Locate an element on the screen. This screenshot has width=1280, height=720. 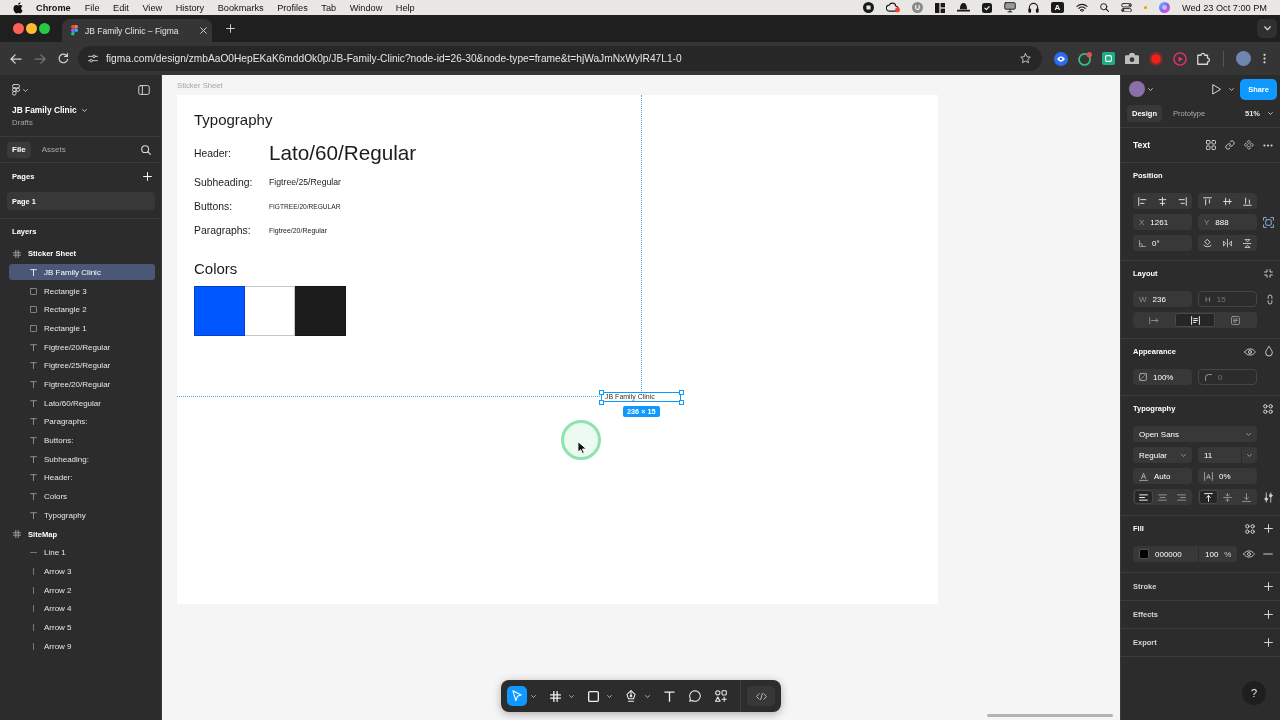
puzzle-icon is located at coordinates (1204, 58).